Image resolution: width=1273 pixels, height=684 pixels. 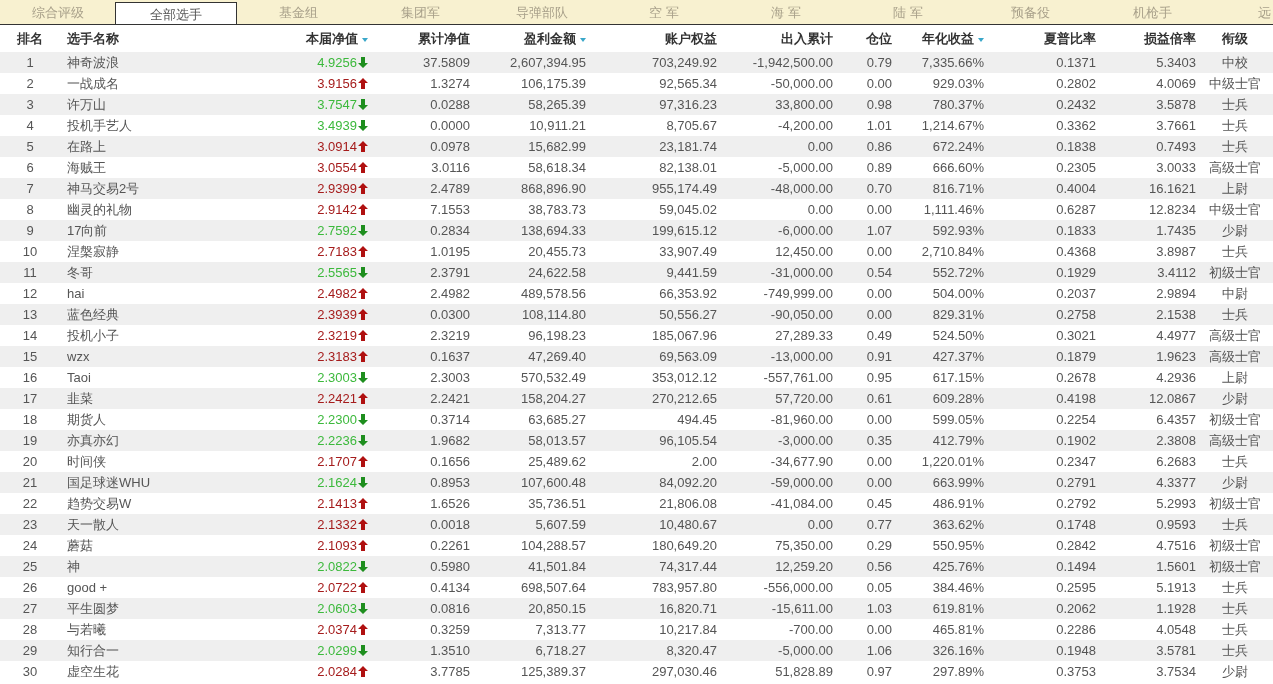 What do you see at coordinates (691, 38) in the screenshot?
I see `column-header: 账户权益` at bounding box center [691, 38].